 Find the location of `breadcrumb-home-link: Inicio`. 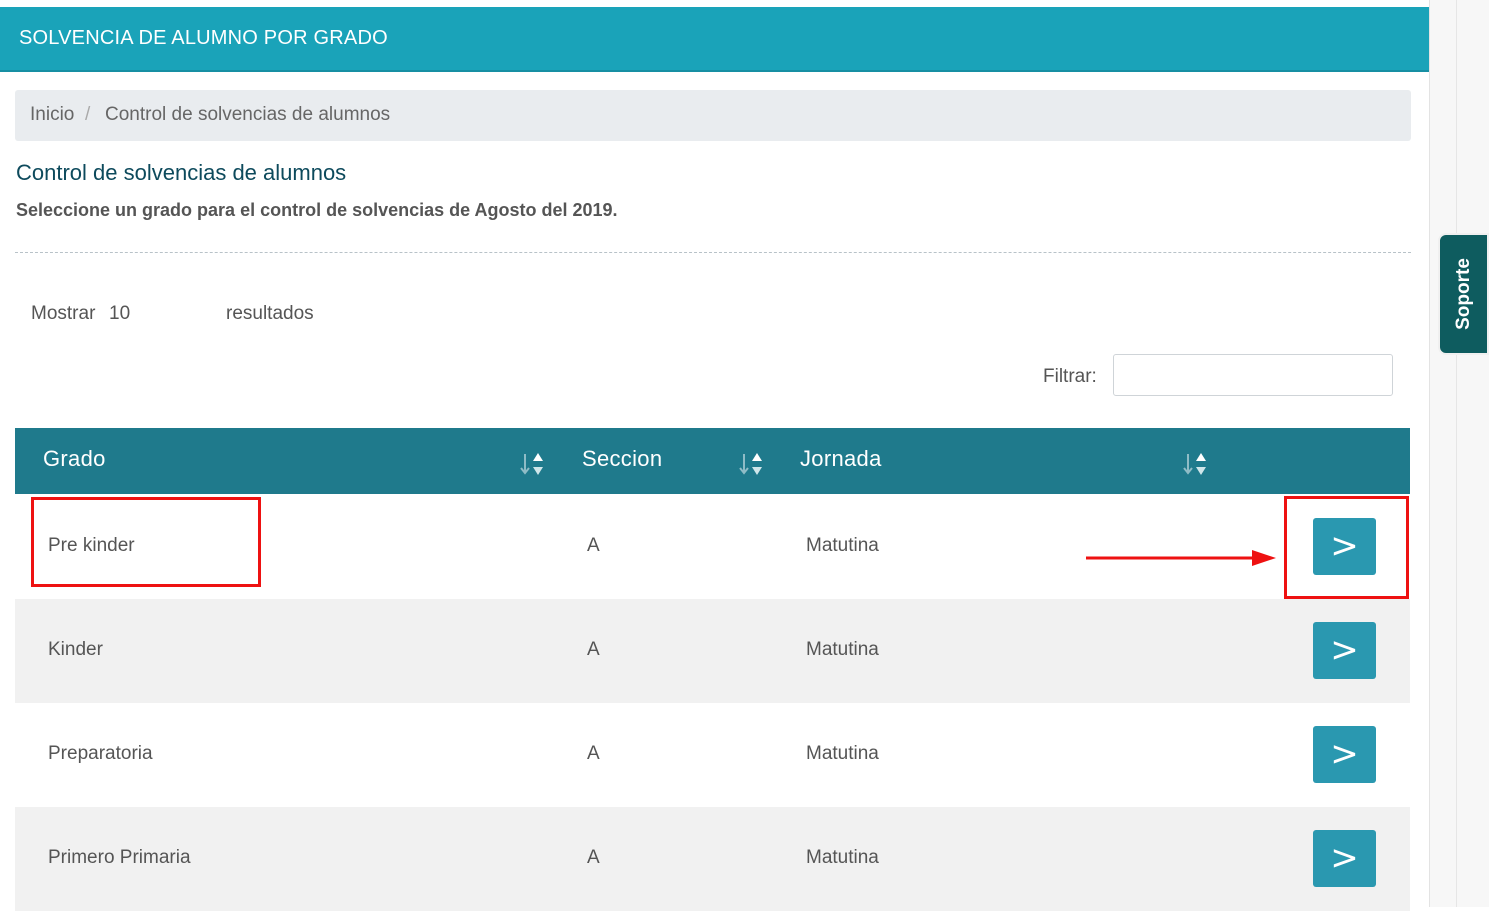

breadcrumb-home-link: Inicio is located at coordinates (52, 115).